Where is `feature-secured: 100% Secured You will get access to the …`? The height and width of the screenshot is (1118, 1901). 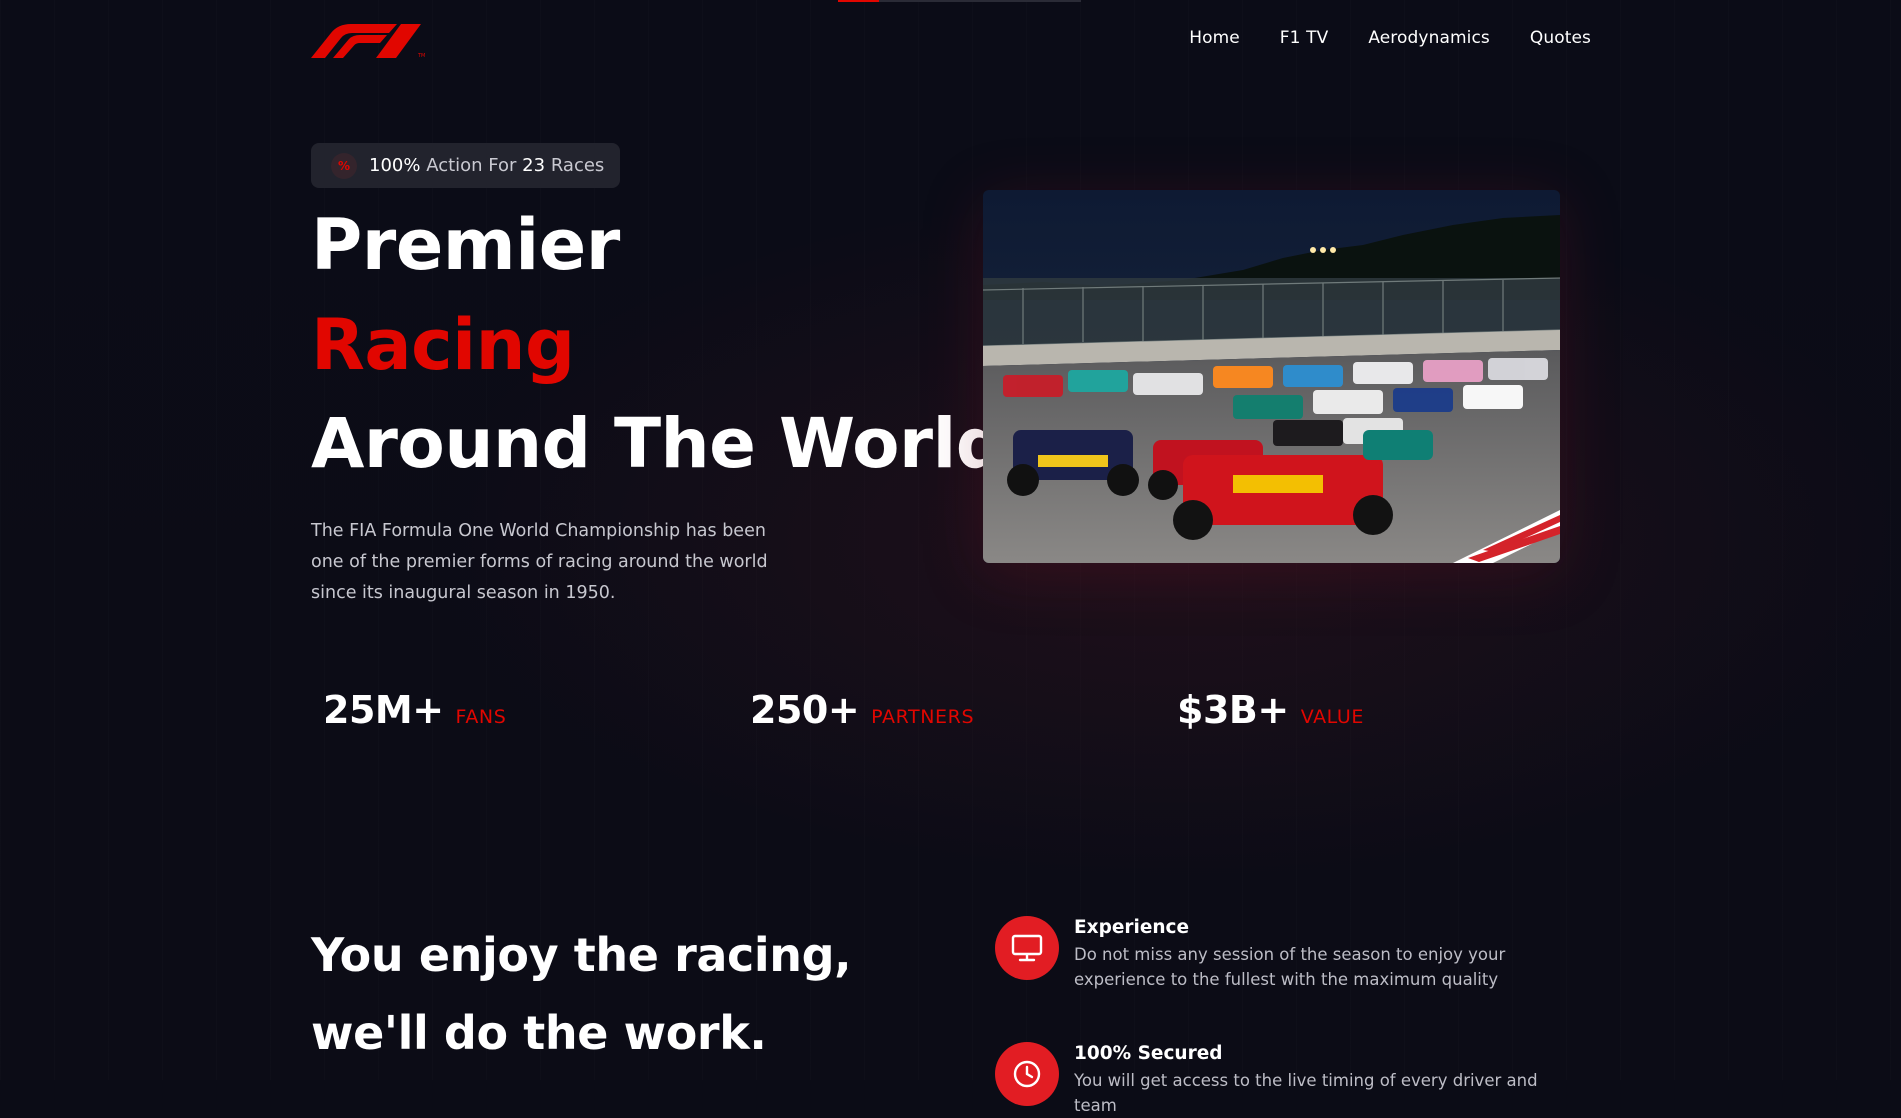 feature-secured: 100% Secured You will get access to the … is located at coordinates (1285, 1080).